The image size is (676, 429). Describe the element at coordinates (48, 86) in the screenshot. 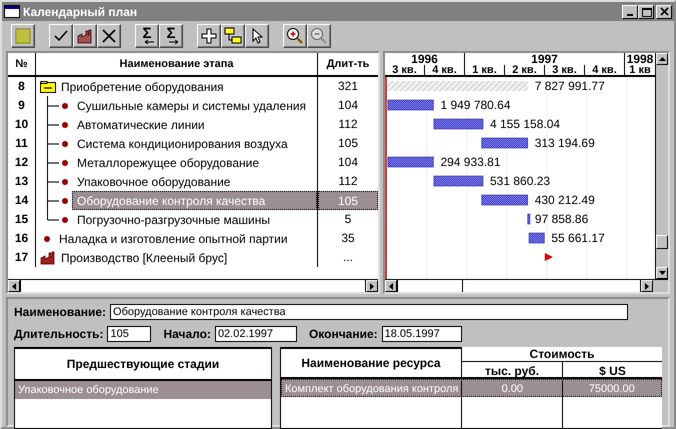

I see `folder-icon` at that location.